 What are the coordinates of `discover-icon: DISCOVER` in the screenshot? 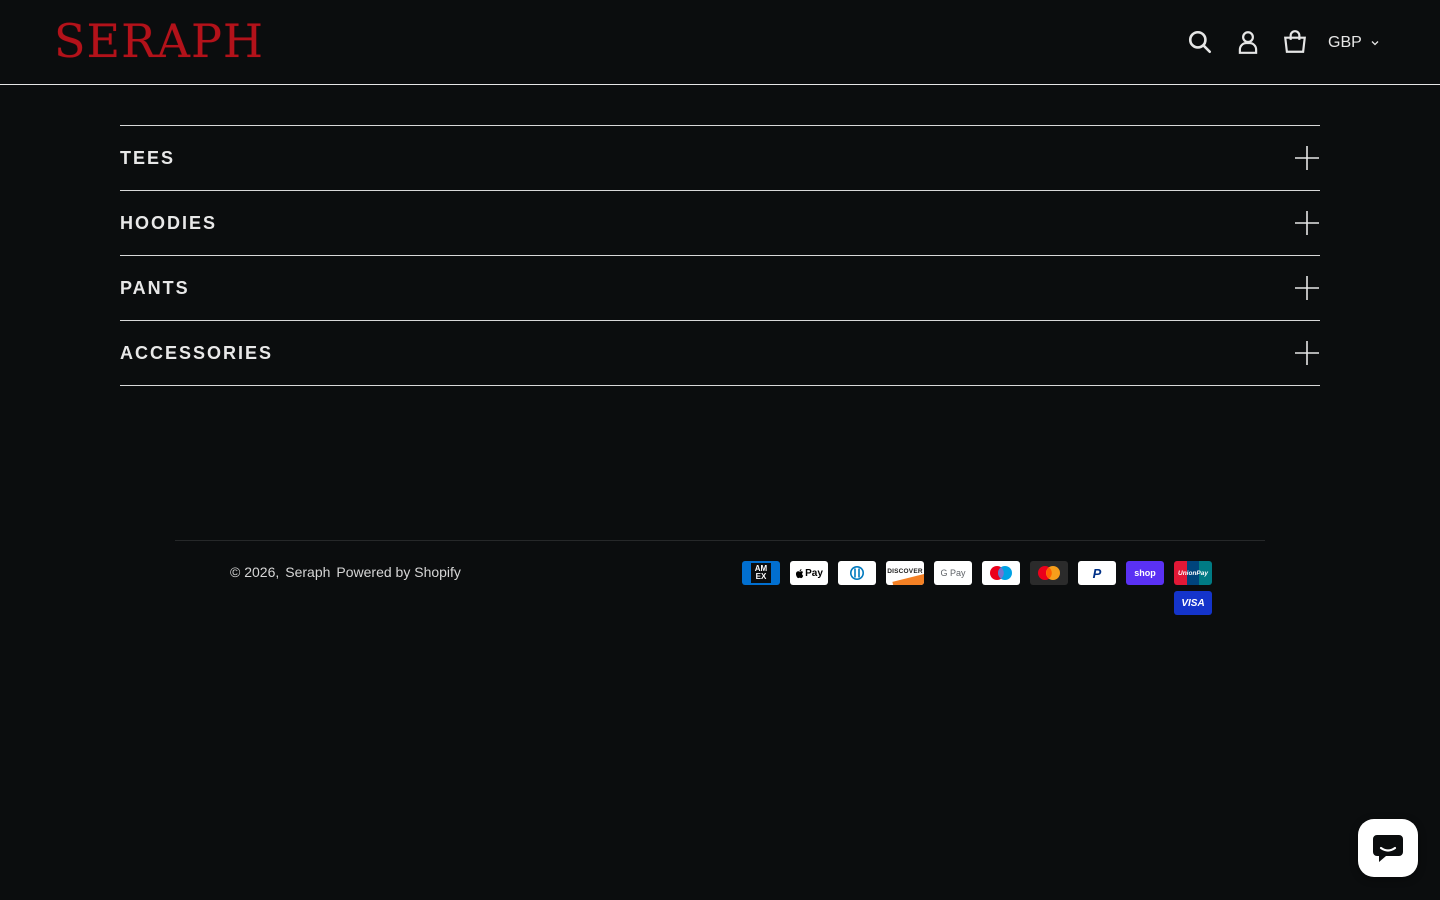 It's located at (905, 573).